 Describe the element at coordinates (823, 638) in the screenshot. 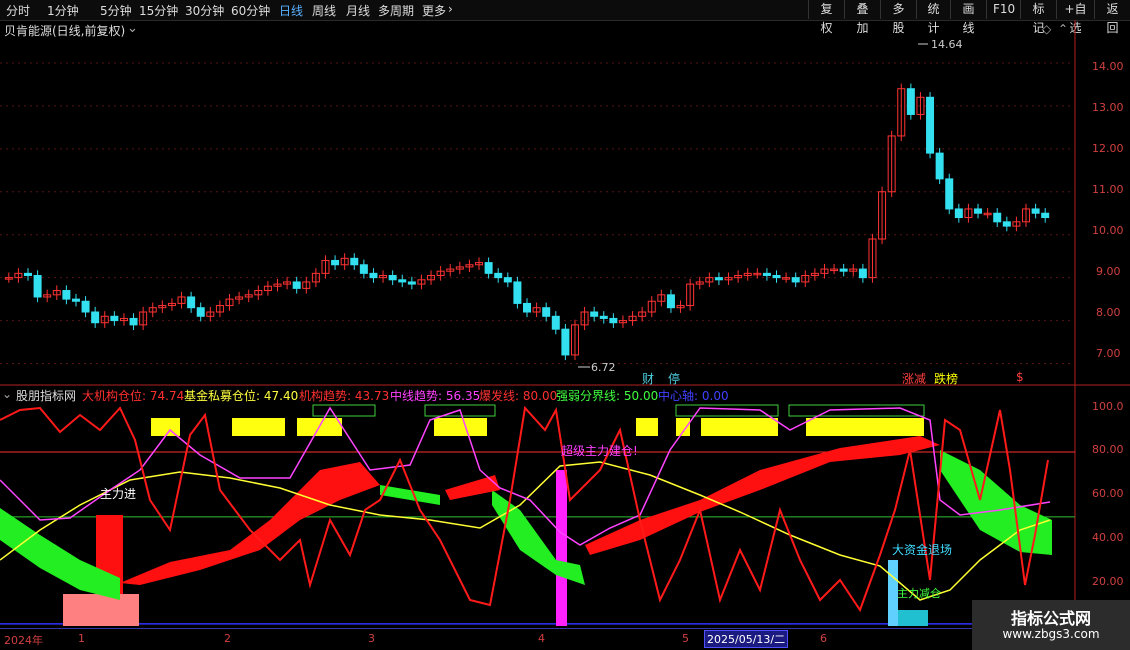

I see `date-label: 6` at that location.